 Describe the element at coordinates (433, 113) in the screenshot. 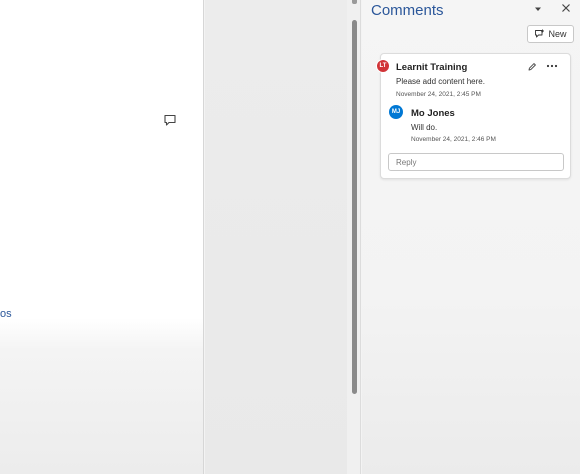

I see `reply-author: Mo Jones` at that location.